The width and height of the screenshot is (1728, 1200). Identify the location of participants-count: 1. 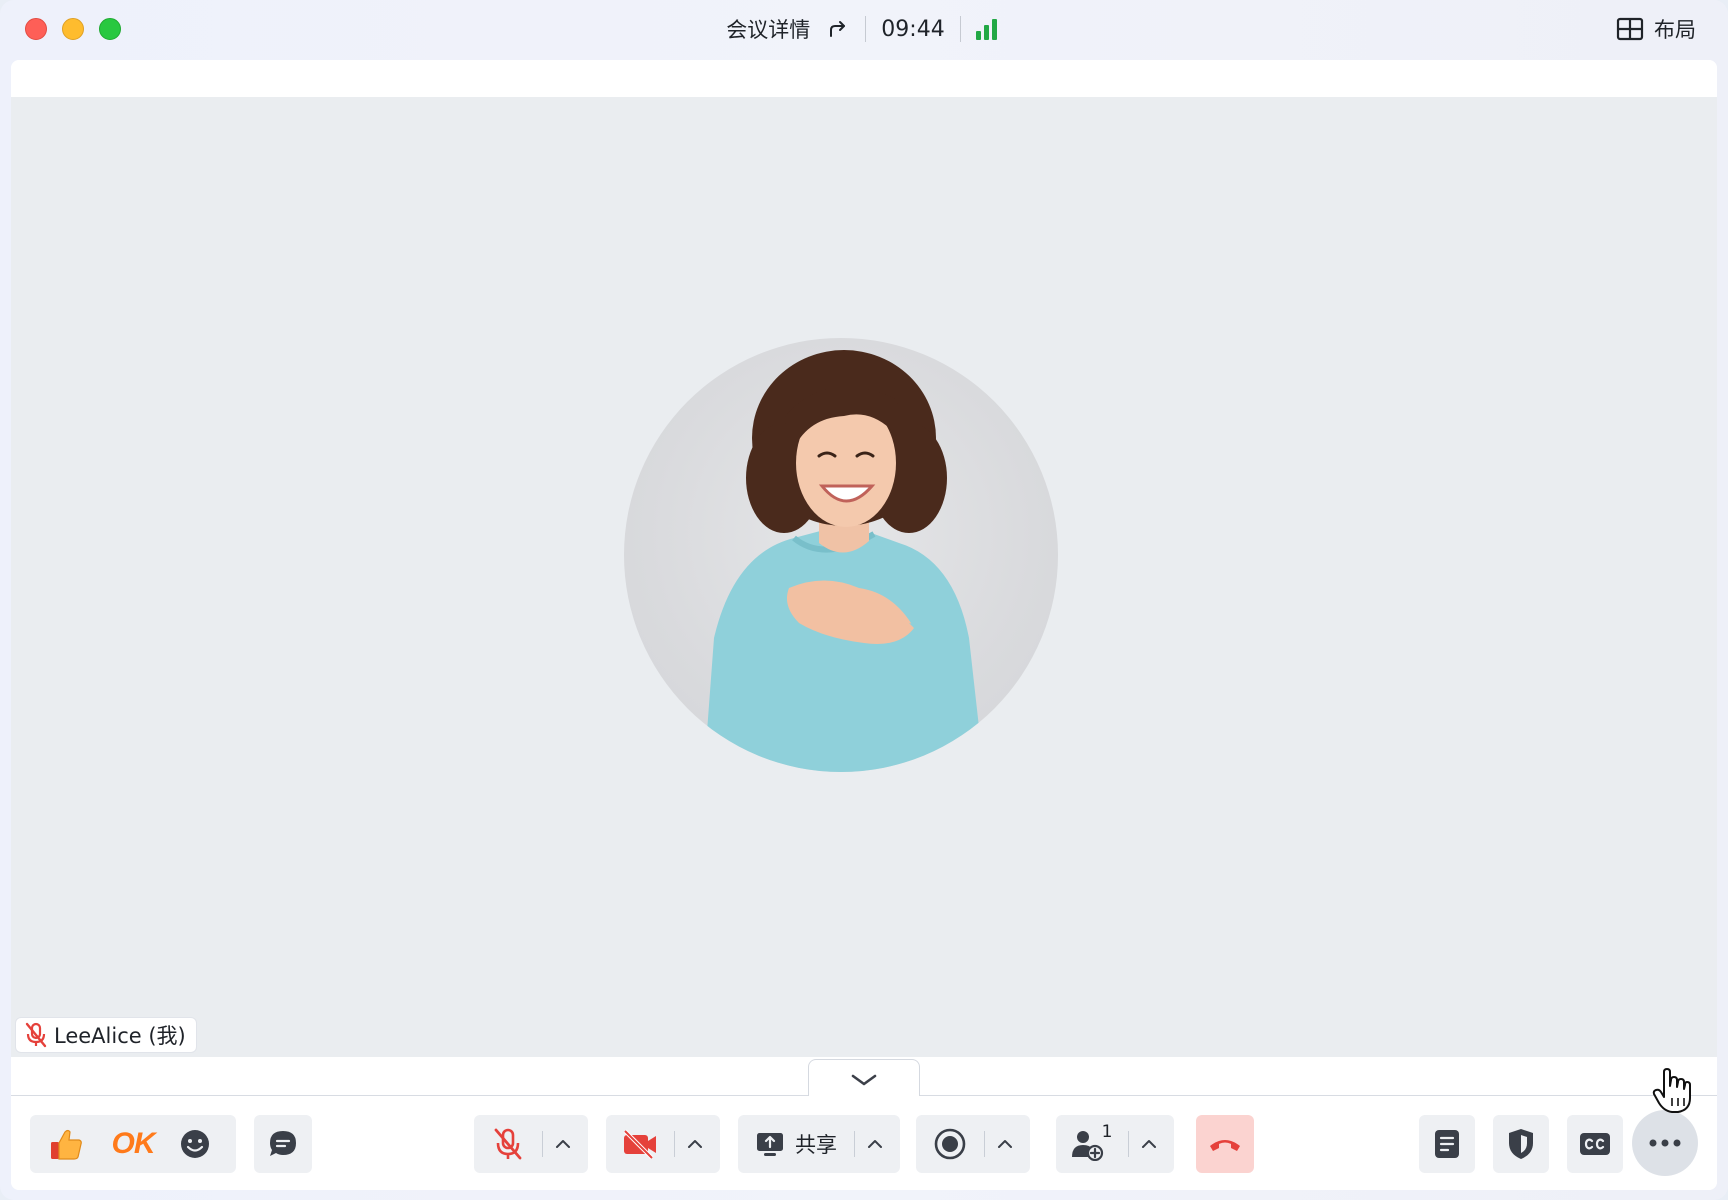
(1107, 1132).